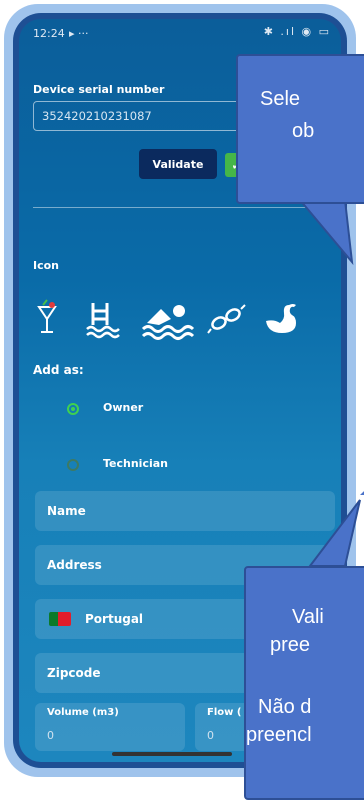 This screenshot has height=800, width=364. Describe the element at coordinates (290, 645) in the screenshot. I see `bottom-callout-line-2: pree` at that location.